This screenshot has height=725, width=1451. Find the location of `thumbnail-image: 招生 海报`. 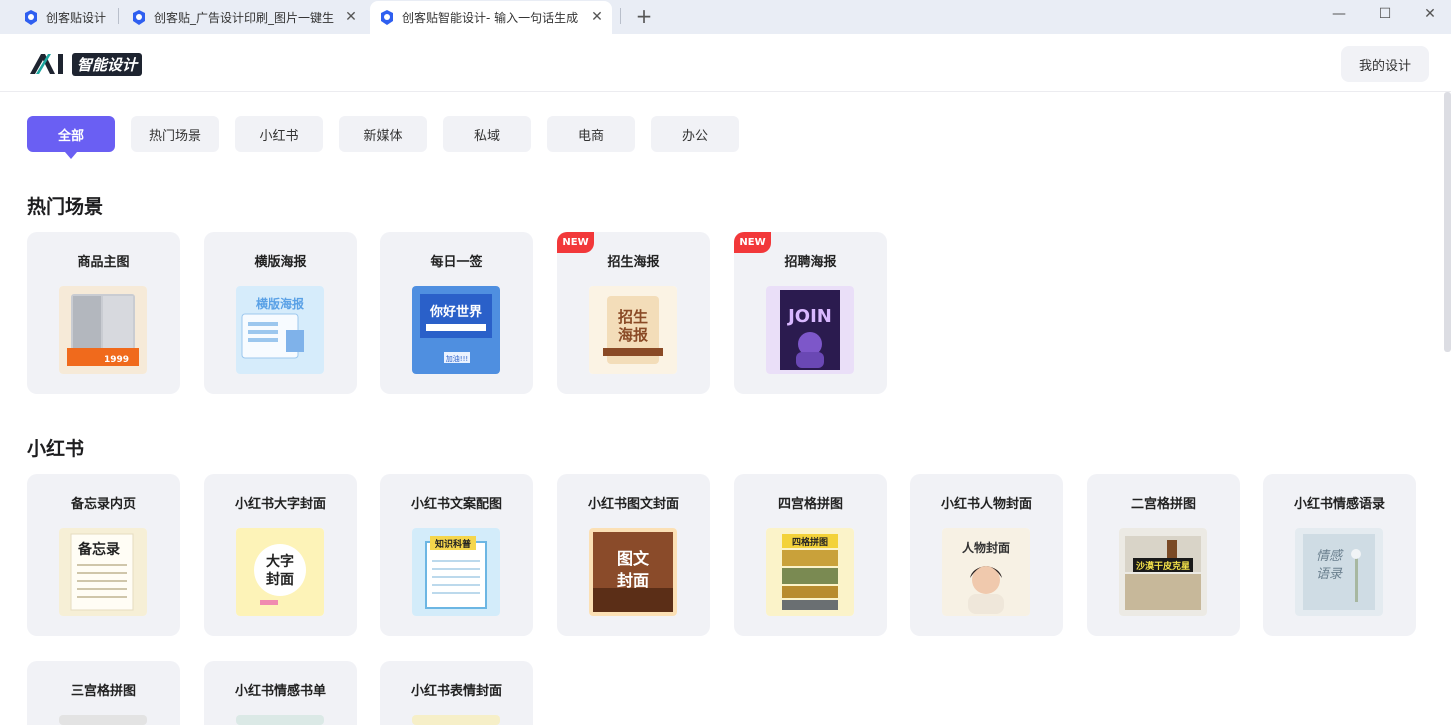

thumbnail-image: 招生 海报 is located at coordinates (633, 330).